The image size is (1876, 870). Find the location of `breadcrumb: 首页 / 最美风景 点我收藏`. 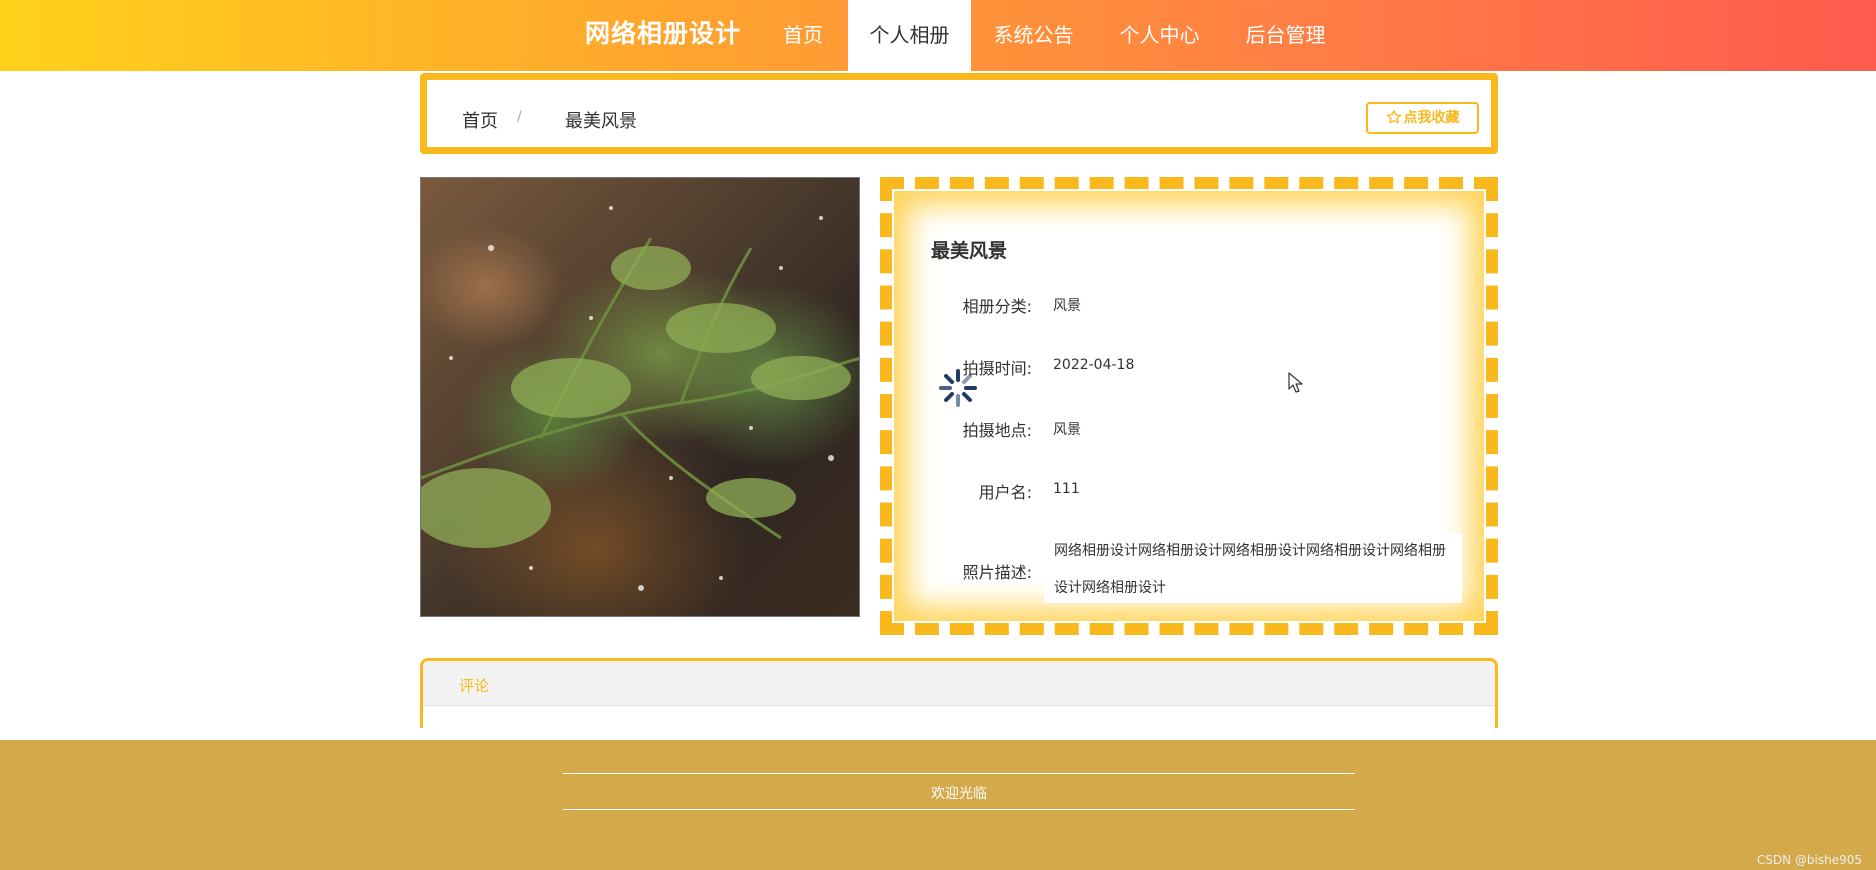

breadcrumb: 首页 / 最美风景 点我收藏 is located at coordinates (959, 113).